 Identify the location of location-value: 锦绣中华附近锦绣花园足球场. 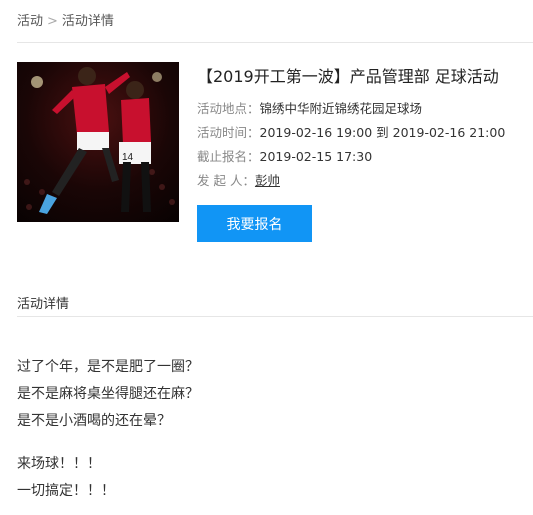
(341, 108).